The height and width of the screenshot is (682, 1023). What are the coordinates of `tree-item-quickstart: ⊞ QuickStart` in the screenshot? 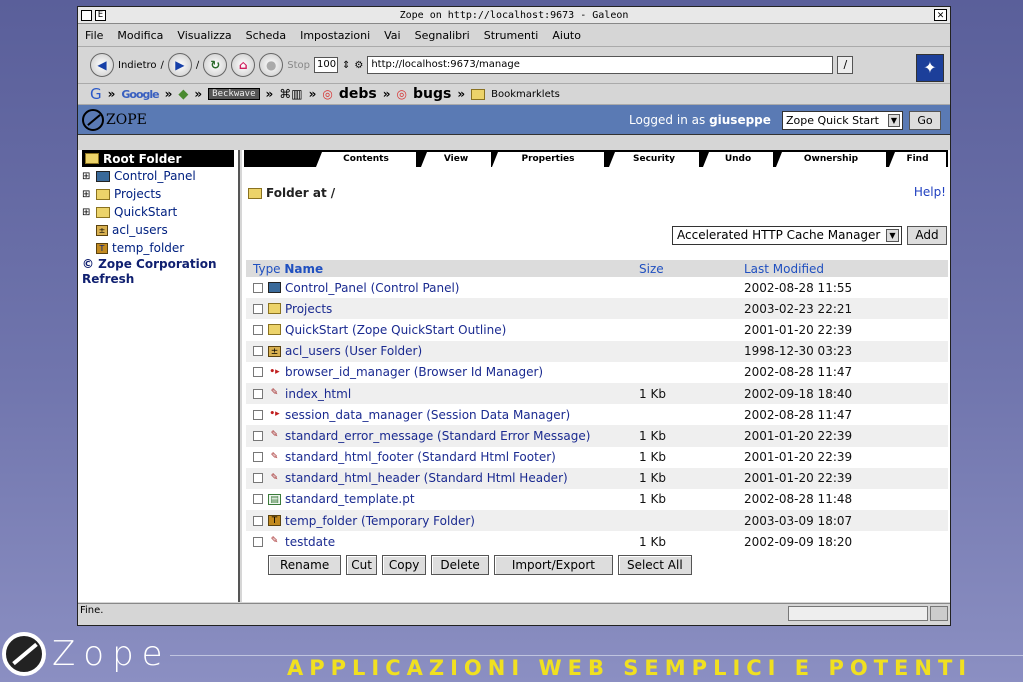 It's located at (158, 212).